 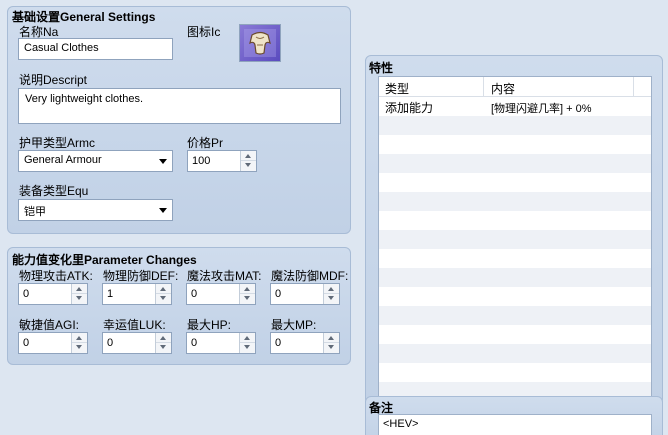 I want to click on icon-picker-button, so click(x=260, y=43).